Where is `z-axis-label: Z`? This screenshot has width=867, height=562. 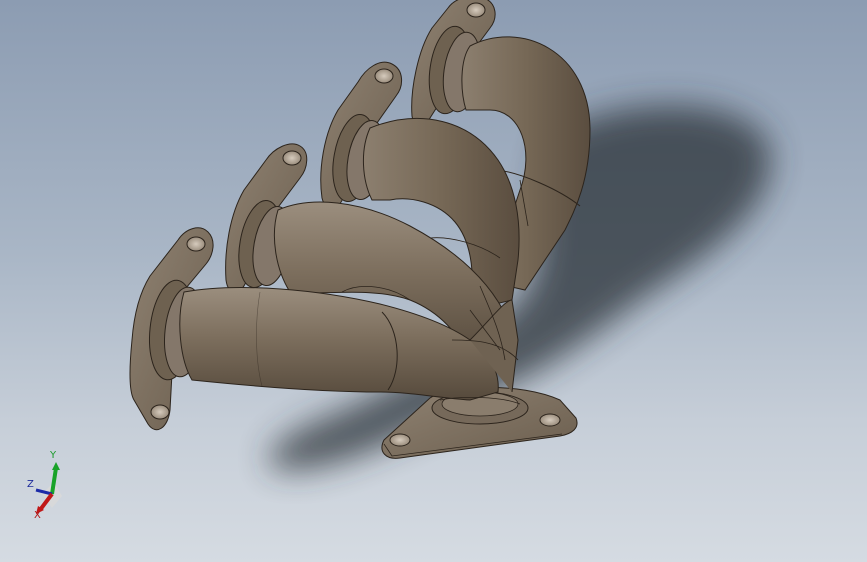
z-axis-label: Z is located at coordinates (30, 484).